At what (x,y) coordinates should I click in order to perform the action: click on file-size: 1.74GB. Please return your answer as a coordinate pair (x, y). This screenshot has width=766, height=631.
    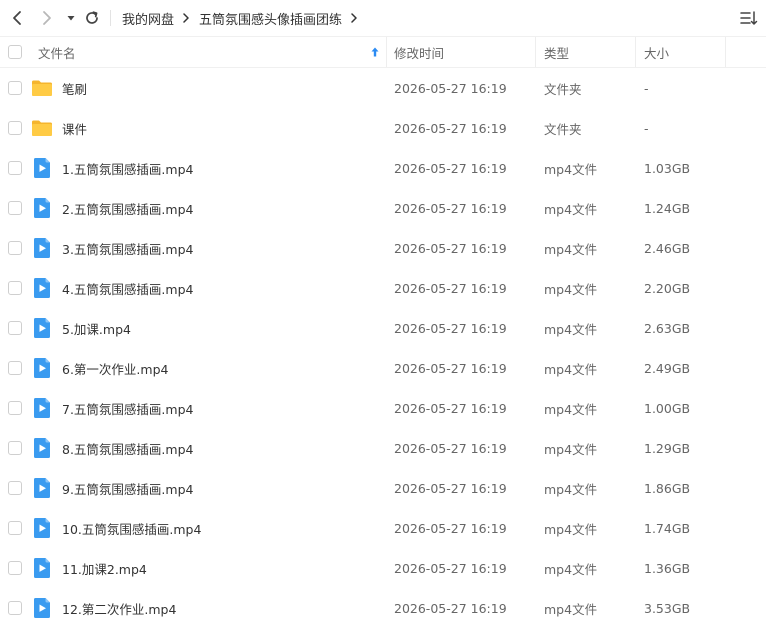
    Looking at the image, I should click on (667, 528).